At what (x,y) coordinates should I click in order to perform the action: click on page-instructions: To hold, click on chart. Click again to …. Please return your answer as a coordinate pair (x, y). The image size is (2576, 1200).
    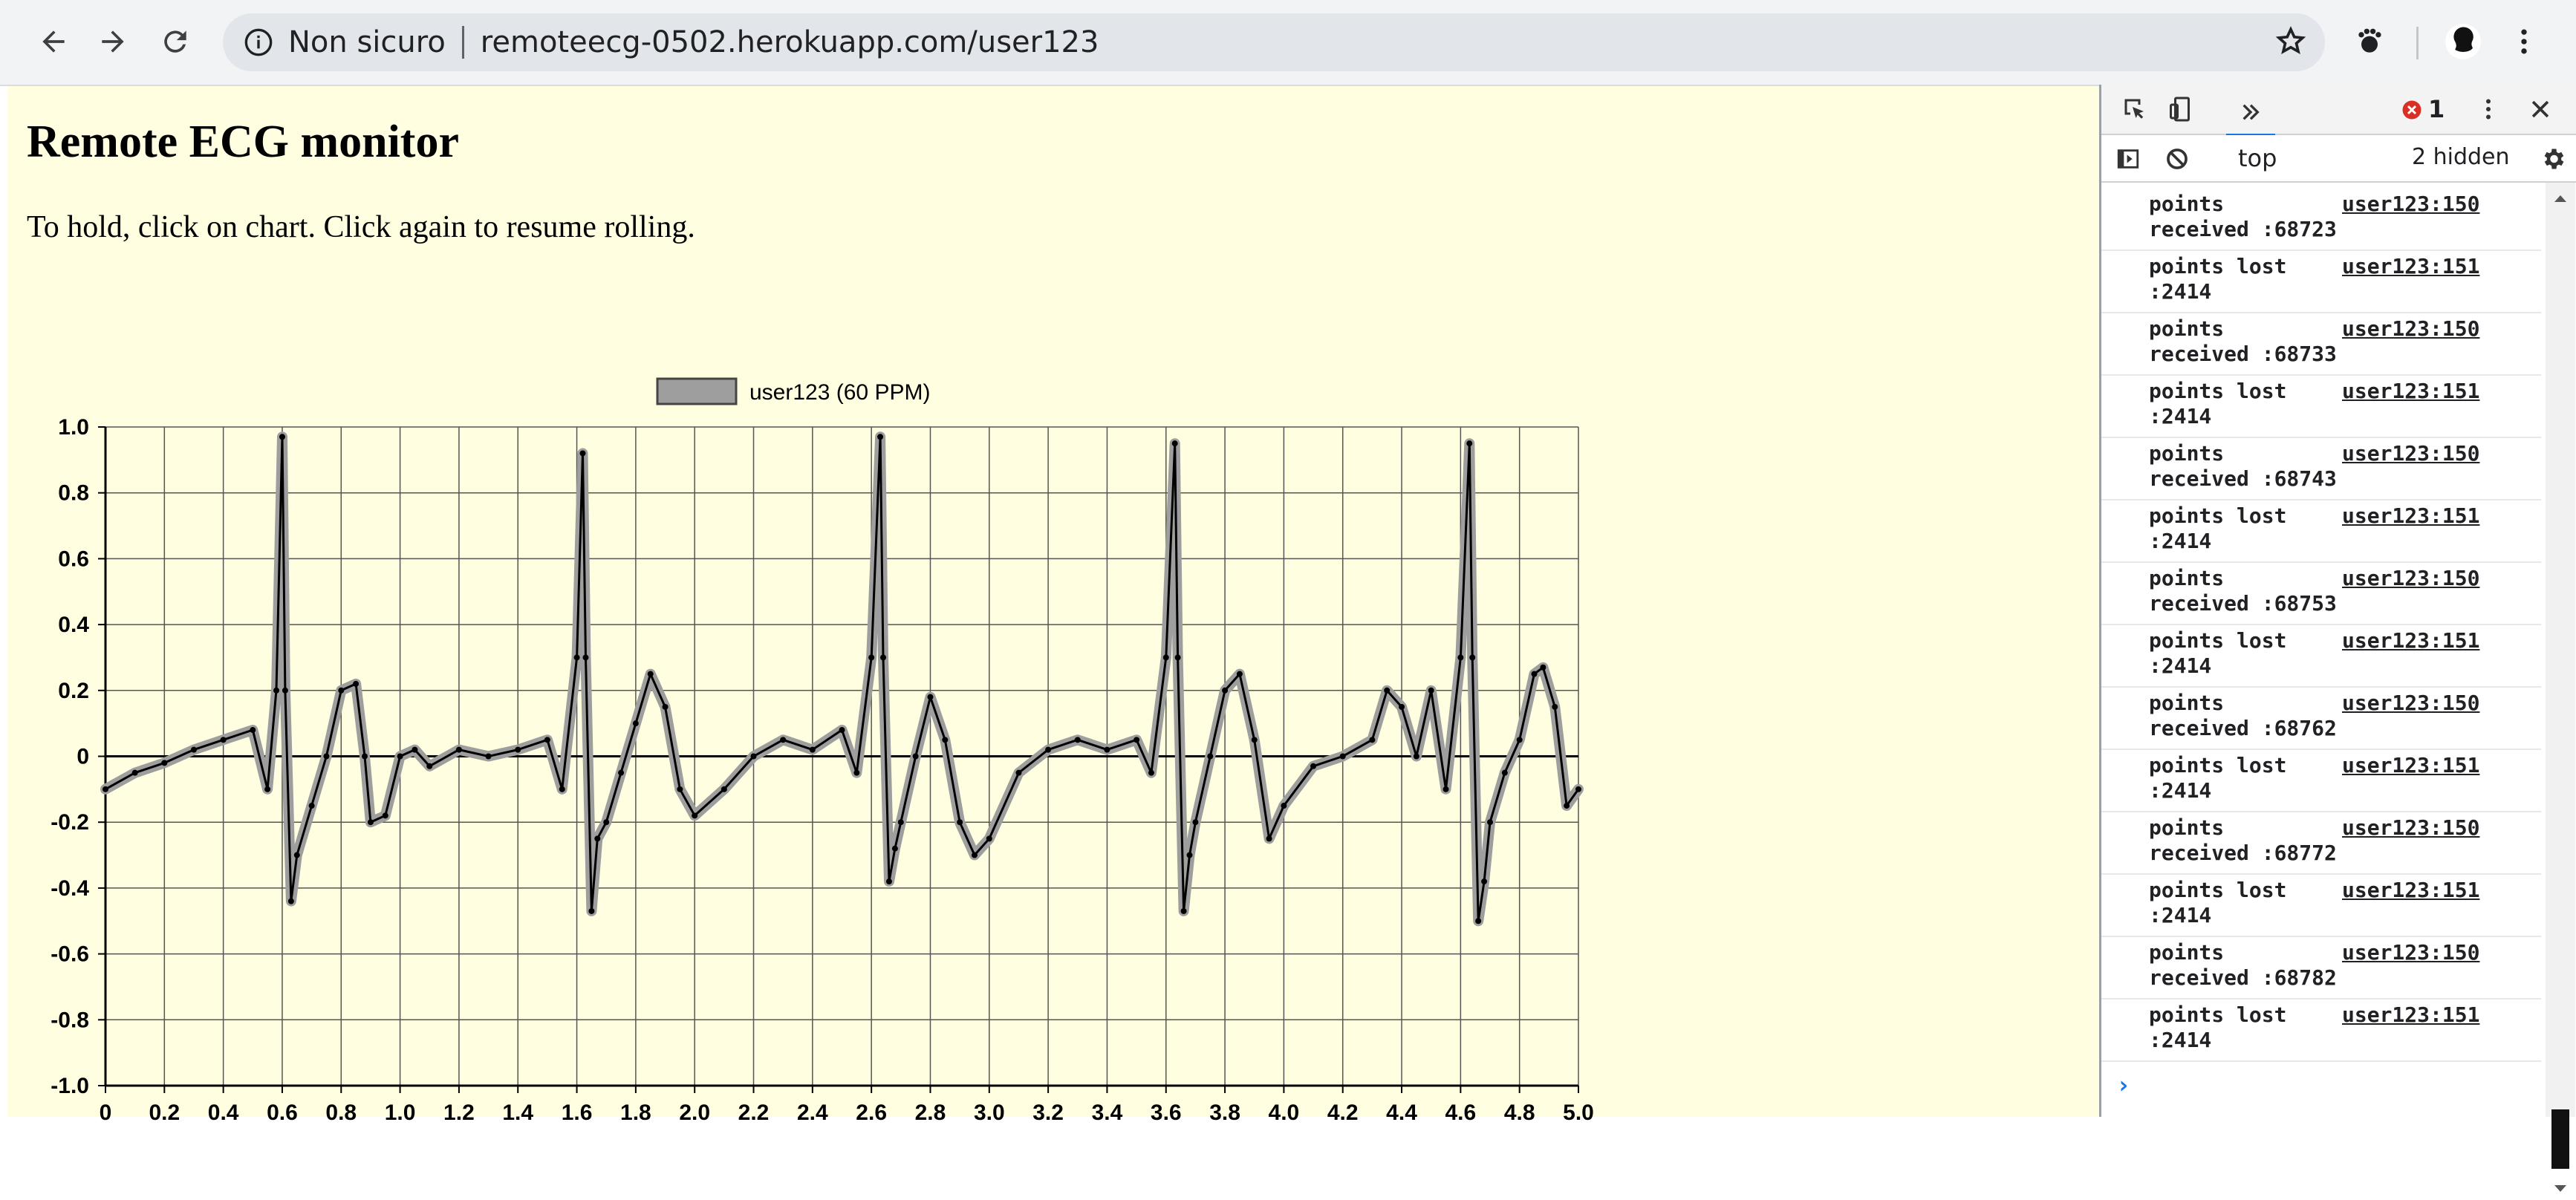
    Looking at the image, I should click on (361, 227).